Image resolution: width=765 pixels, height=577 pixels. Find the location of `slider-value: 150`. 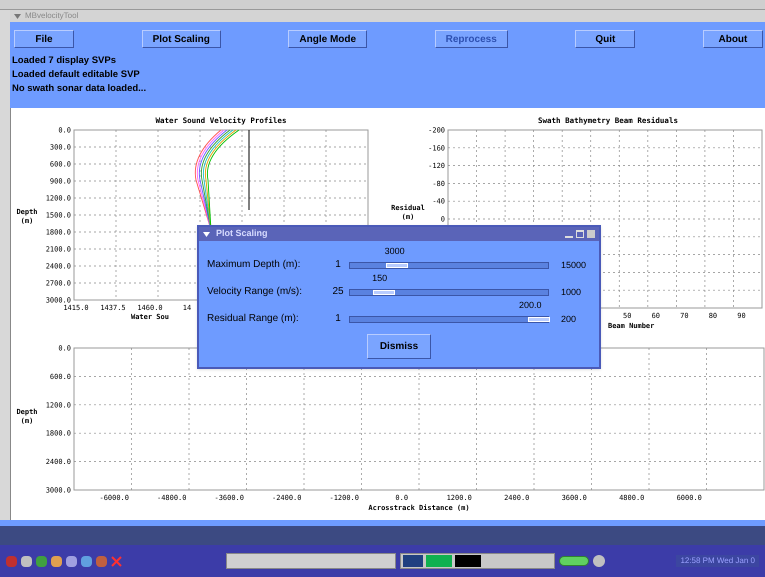

slider-value: 150 is located at coordinates (380, 278).